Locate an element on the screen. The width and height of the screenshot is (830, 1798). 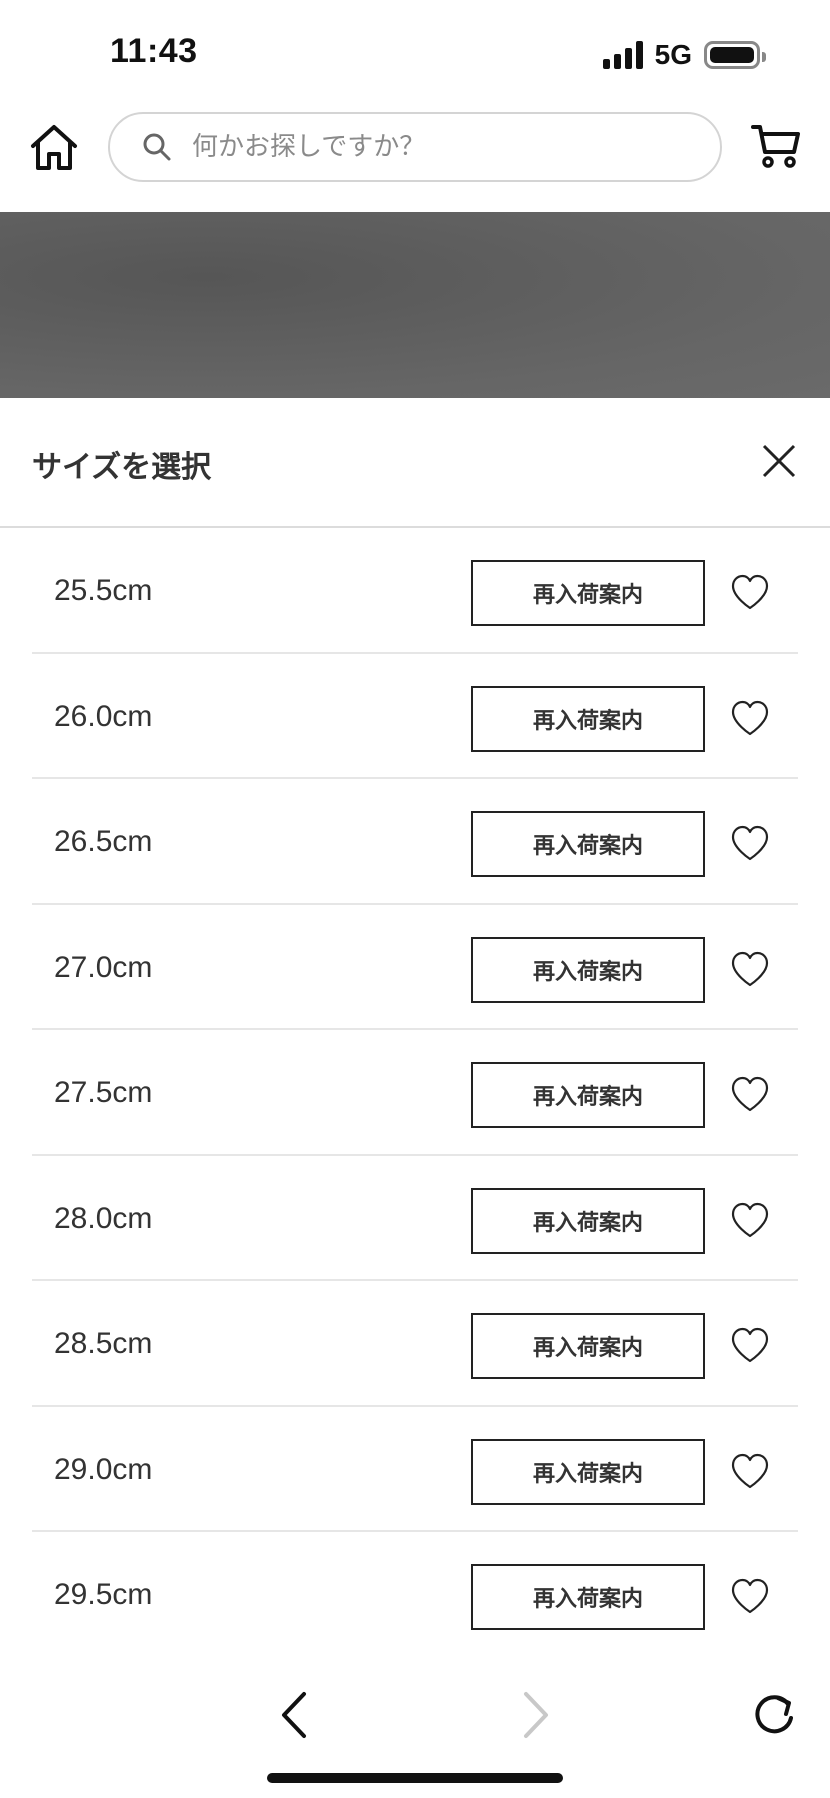
size-label: 27.5cm is located at coordinates (103, 1092).